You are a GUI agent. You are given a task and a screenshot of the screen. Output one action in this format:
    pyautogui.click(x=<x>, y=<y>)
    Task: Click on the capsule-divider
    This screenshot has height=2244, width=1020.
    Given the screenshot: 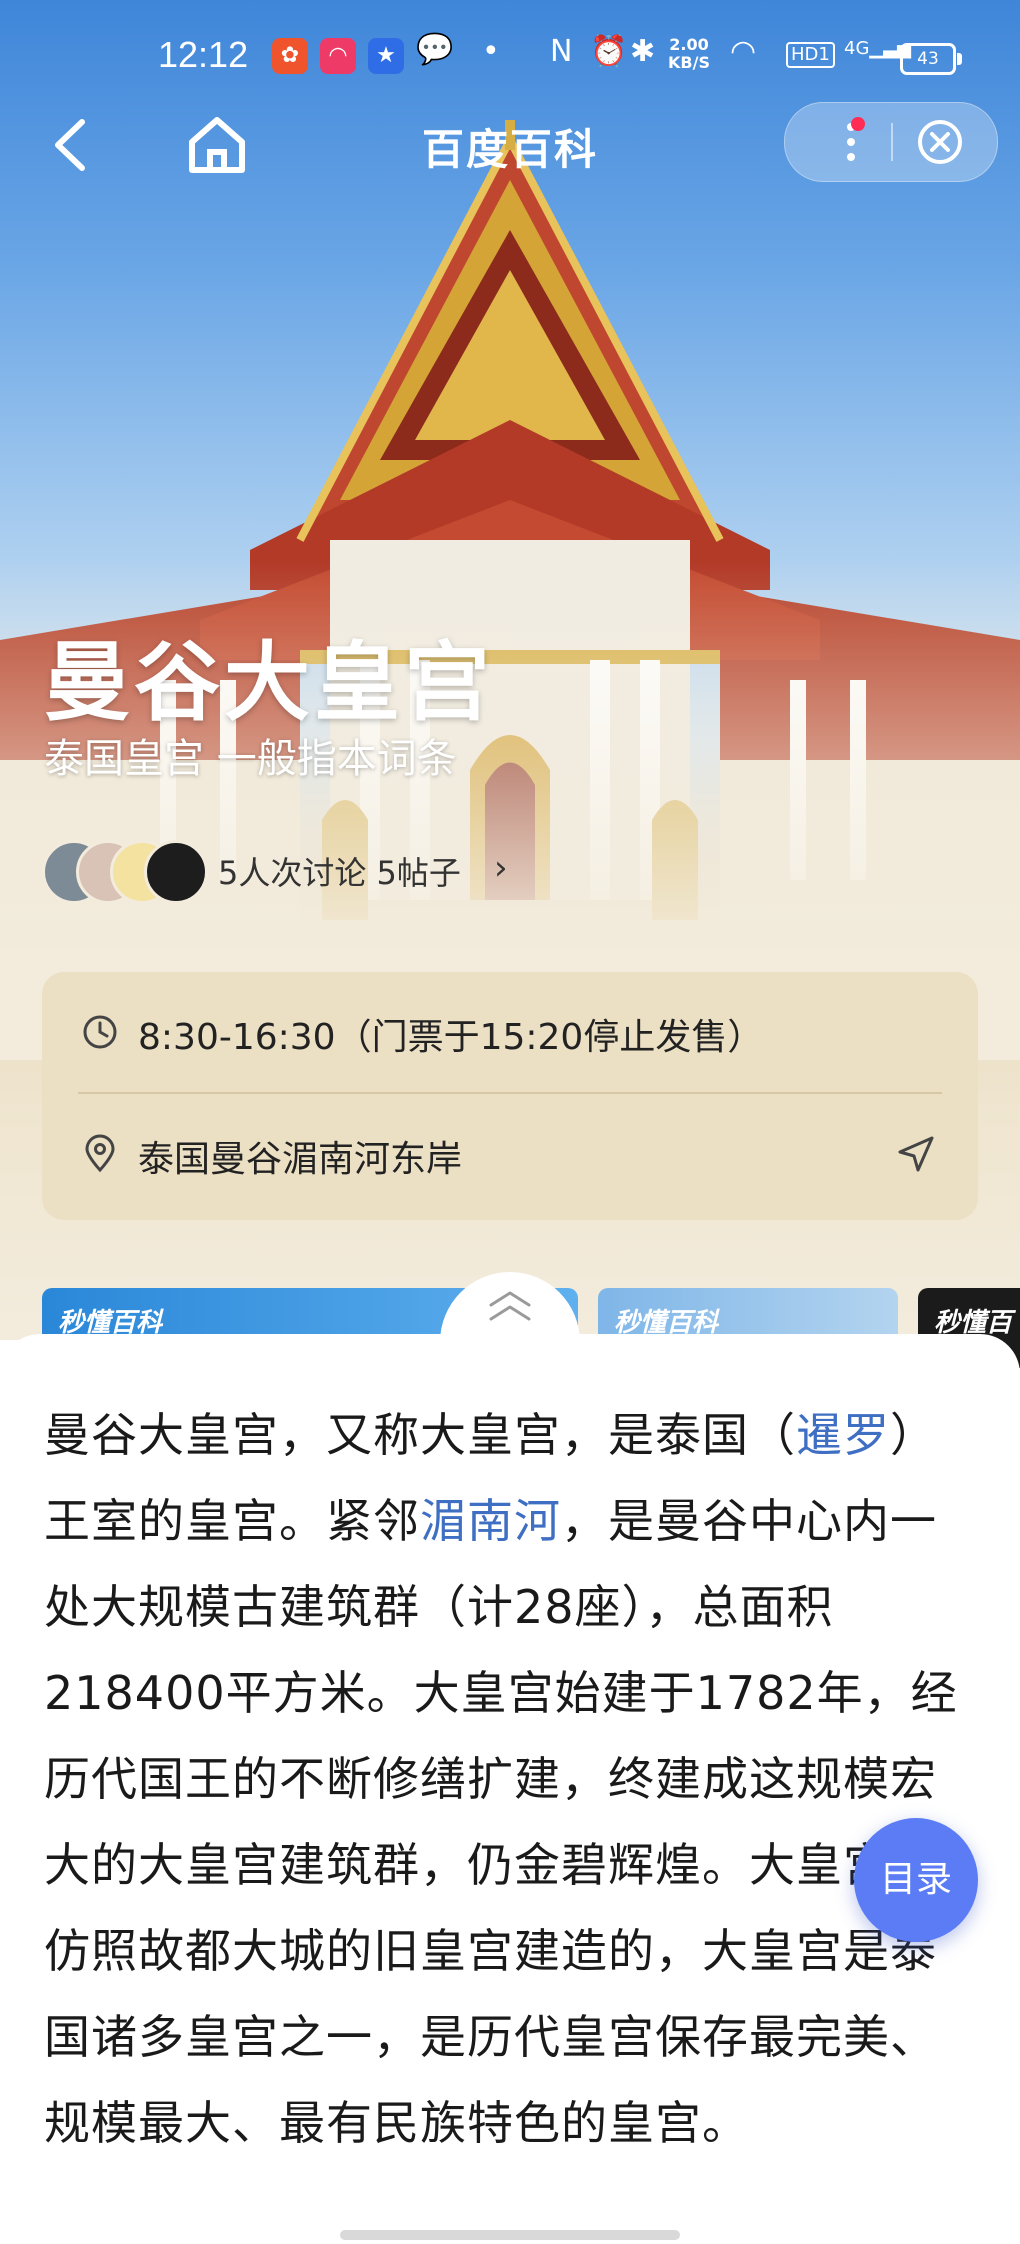 What is the action you would take?
    pyautogui.click(x=892, y=142)
    